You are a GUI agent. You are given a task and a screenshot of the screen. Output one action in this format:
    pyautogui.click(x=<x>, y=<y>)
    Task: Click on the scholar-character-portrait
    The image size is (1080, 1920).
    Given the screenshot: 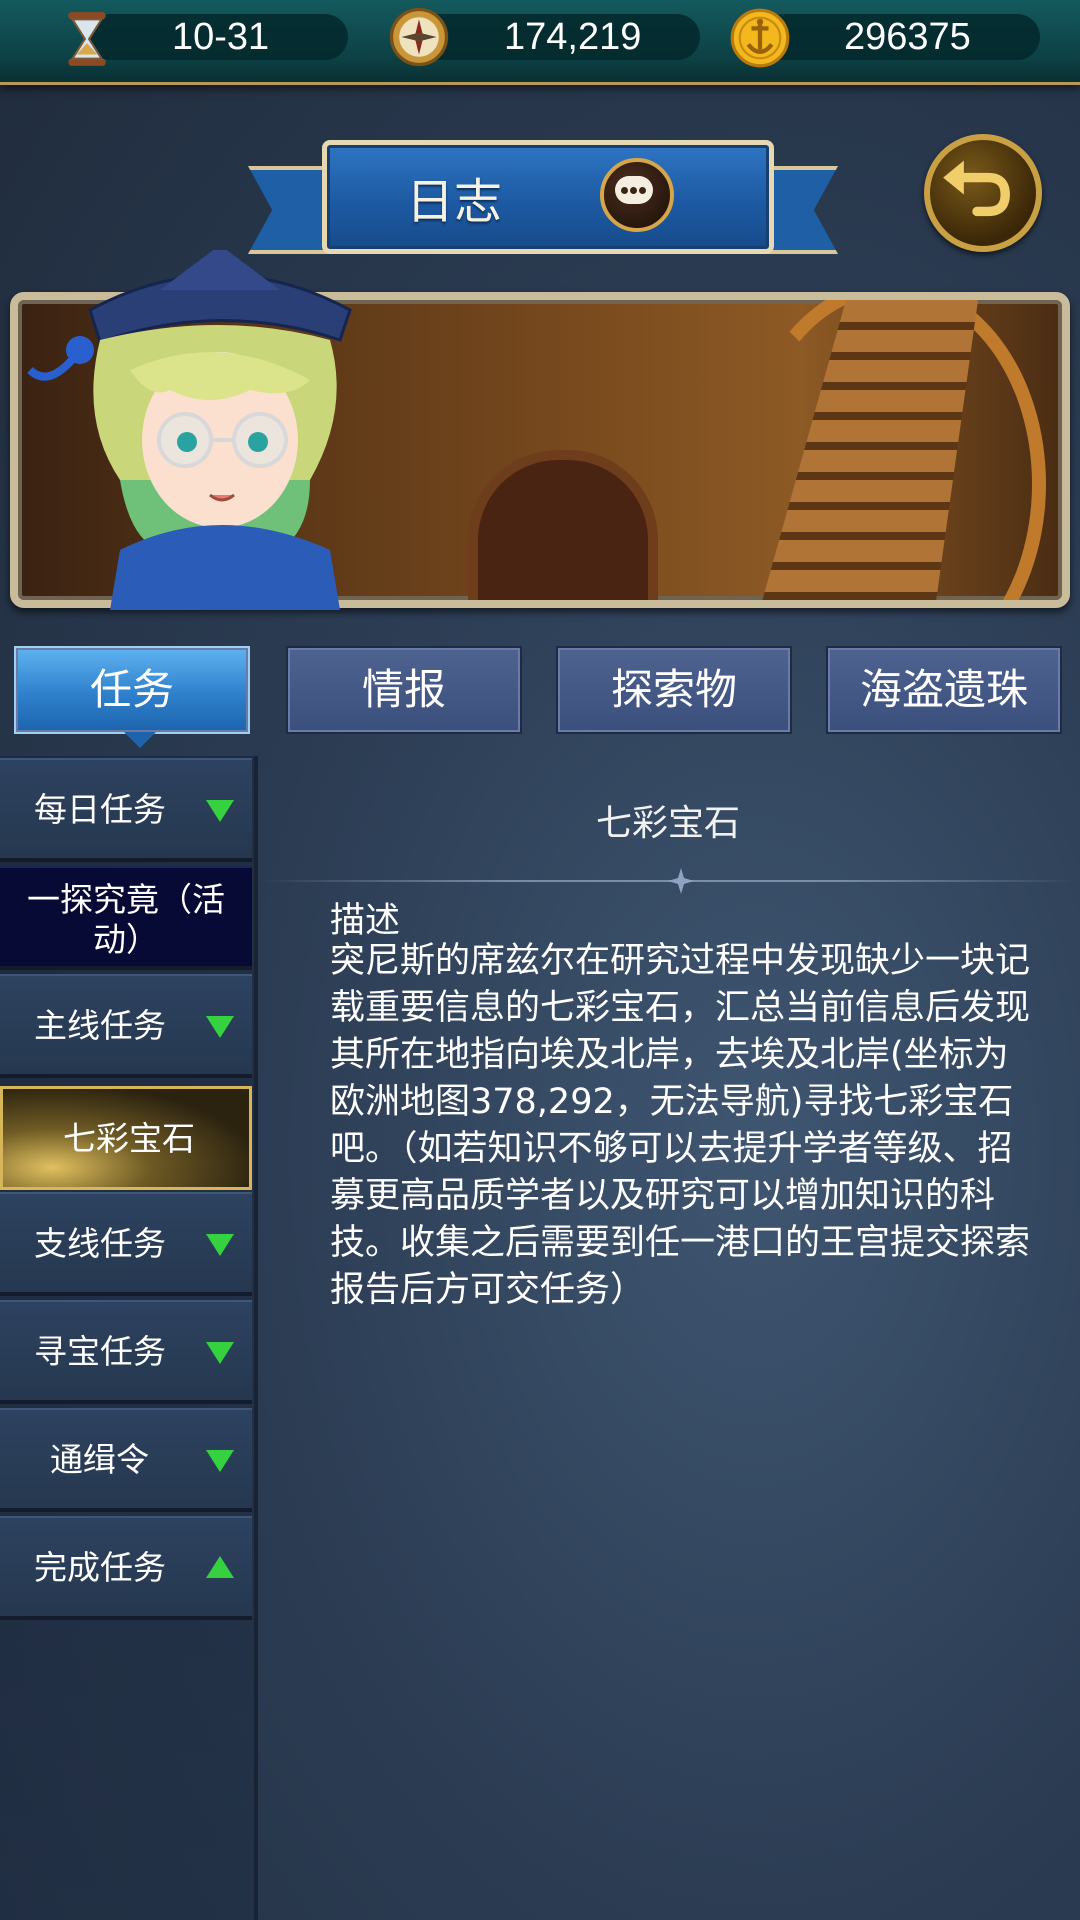 What is the action you would take?
    pyautogui.click(x=189, y=430)
    